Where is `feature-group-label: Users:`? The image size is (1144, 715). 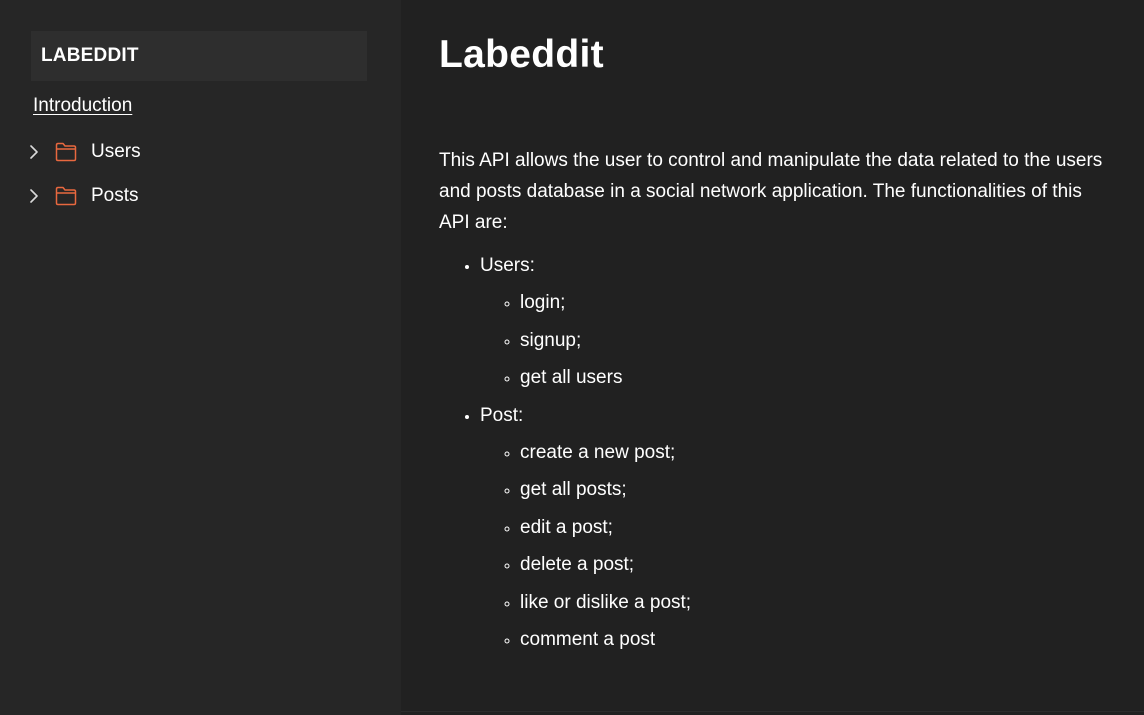
feature-group-label: Users: is located at coordinates (507, 265).